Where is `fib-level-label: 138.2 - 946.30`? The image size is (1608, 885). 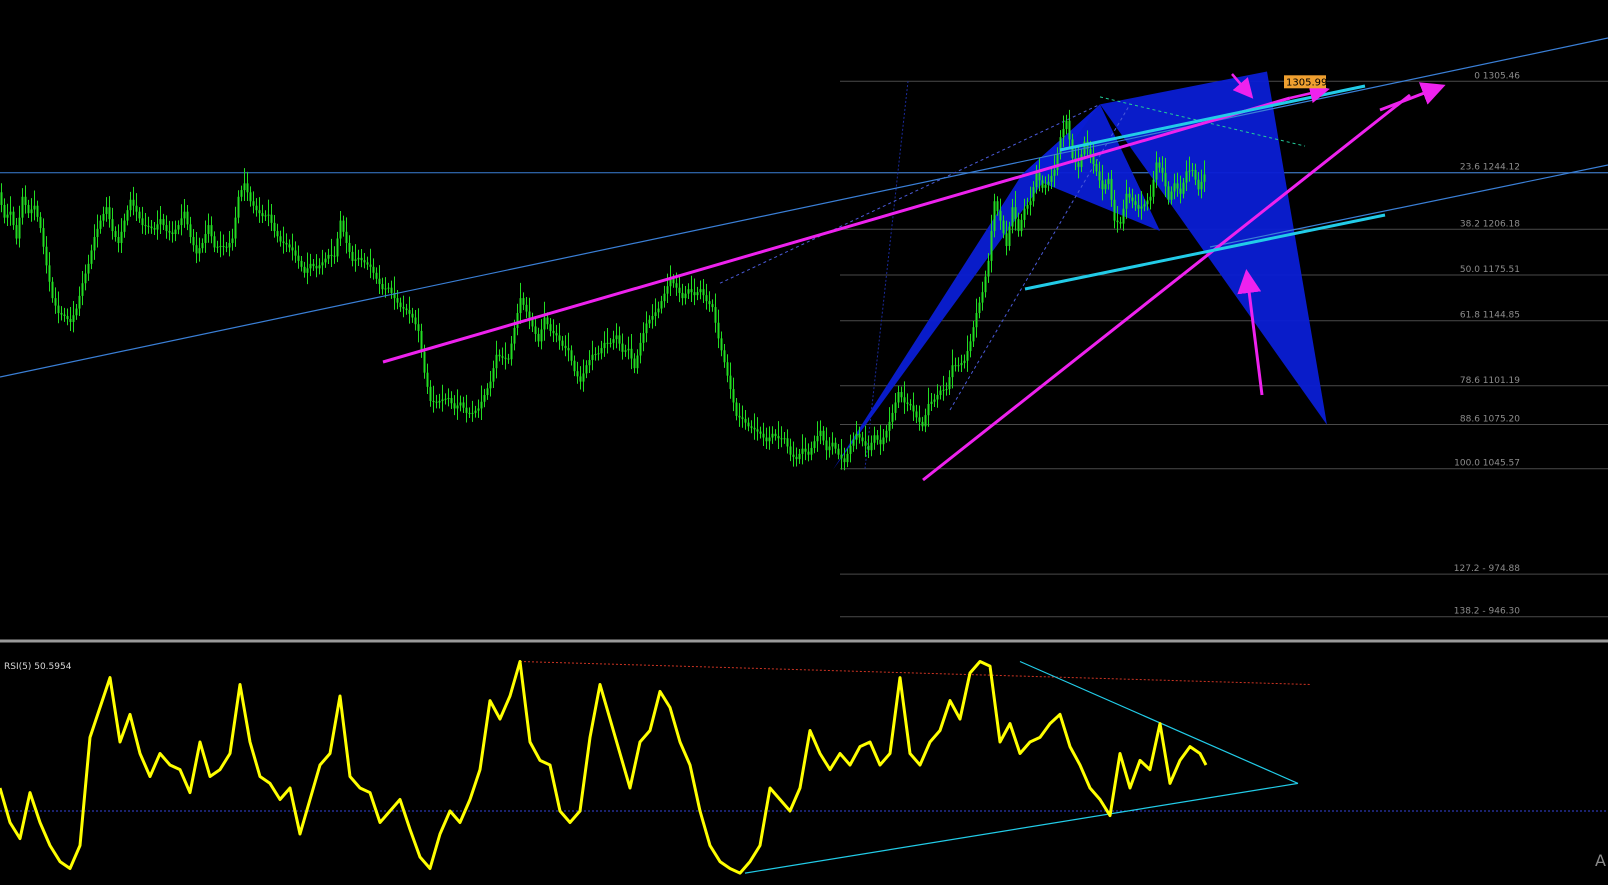 fib-level-label: 138.2 - 946.30 is located at coordinates (1487, 612).